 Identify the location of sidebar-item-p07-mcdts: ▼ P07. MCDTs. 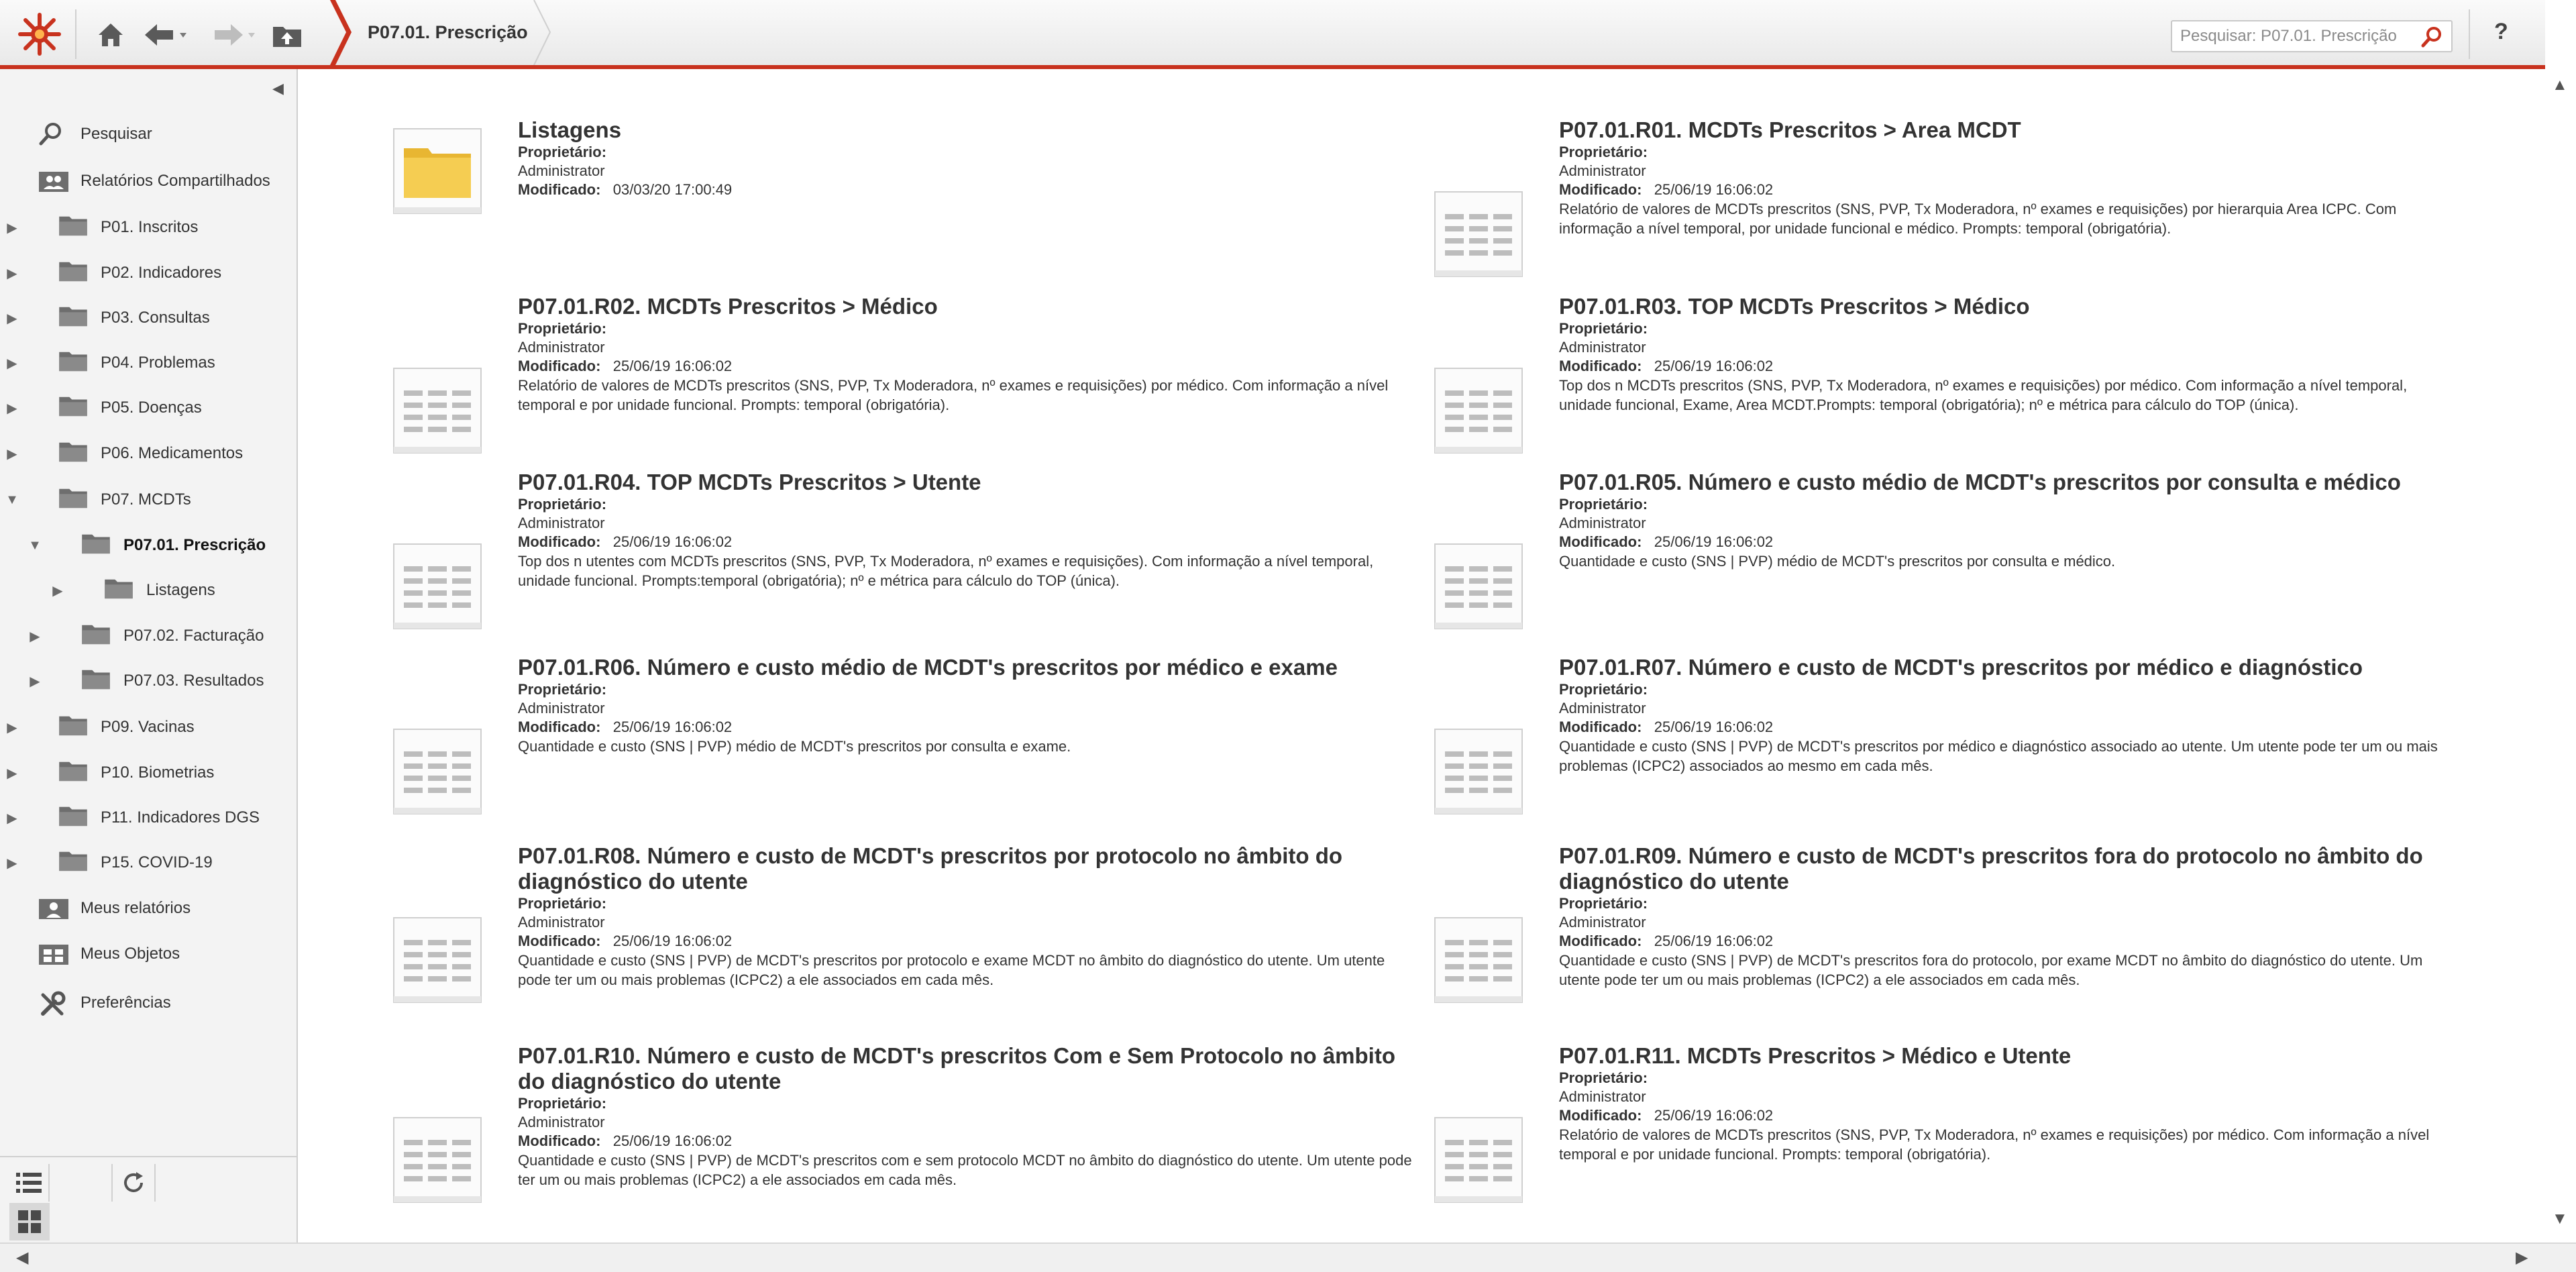
(147, 500).